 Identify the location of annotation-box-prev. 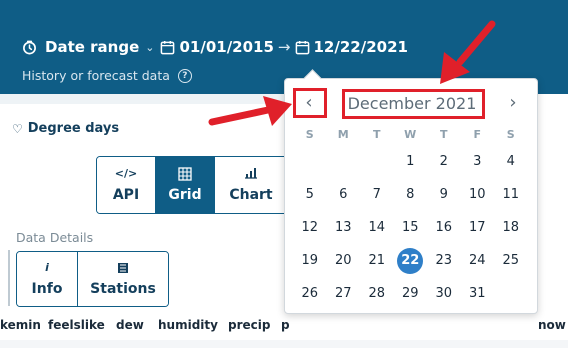
(310, 103).